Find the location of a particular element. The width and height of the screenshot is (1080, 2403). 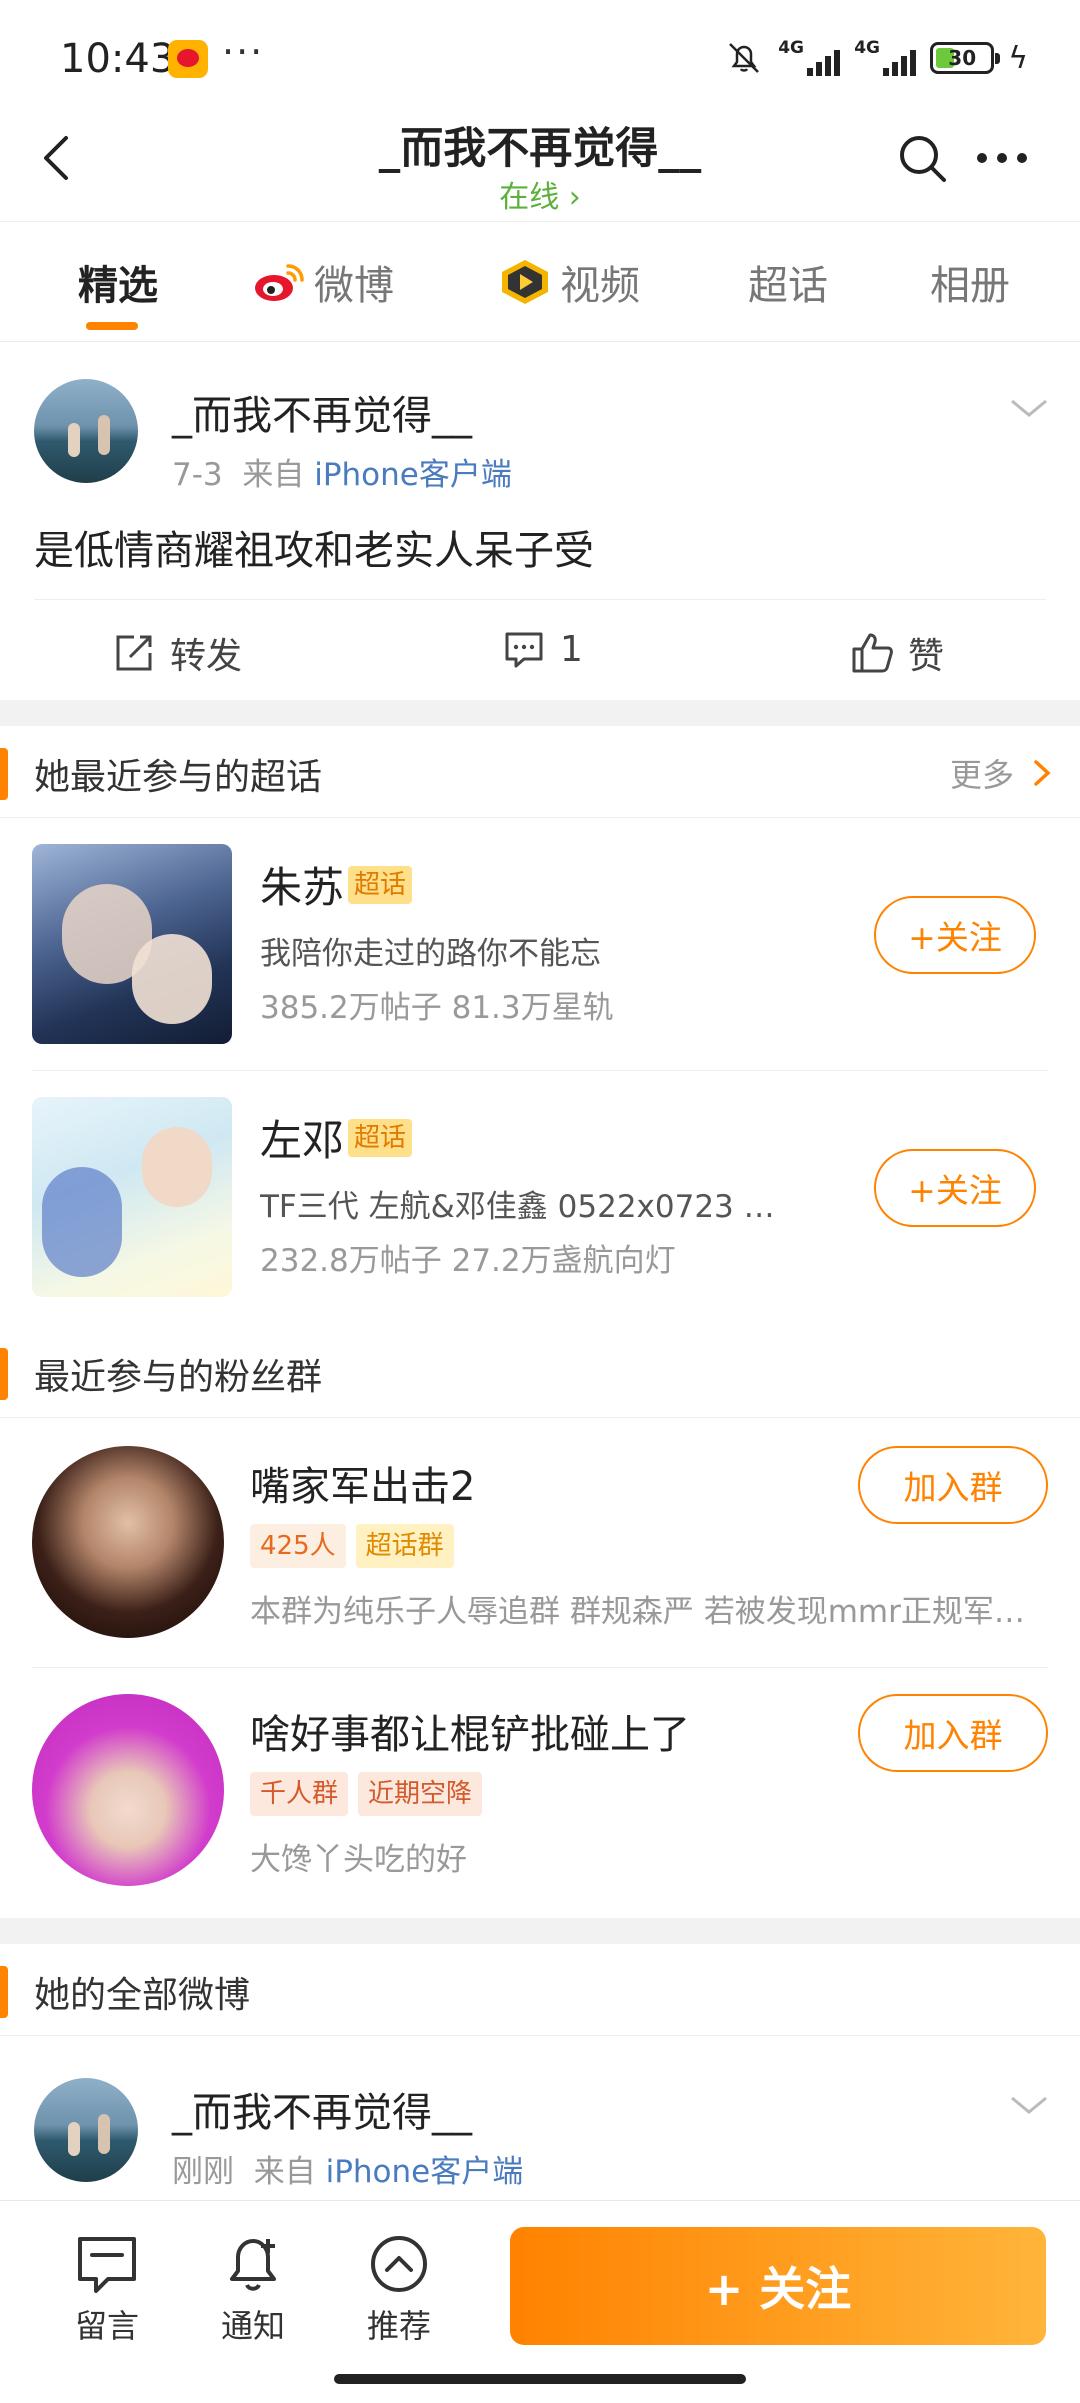

chevron-up-circle-icon is located at coordinates (399, 2264).